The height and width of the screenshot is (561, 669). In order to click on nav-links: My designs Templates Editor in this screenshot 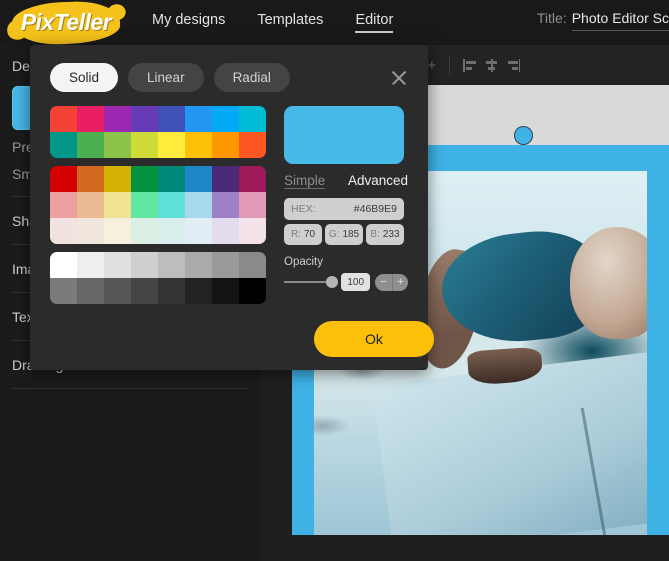, I will do `click(273, 22)`.